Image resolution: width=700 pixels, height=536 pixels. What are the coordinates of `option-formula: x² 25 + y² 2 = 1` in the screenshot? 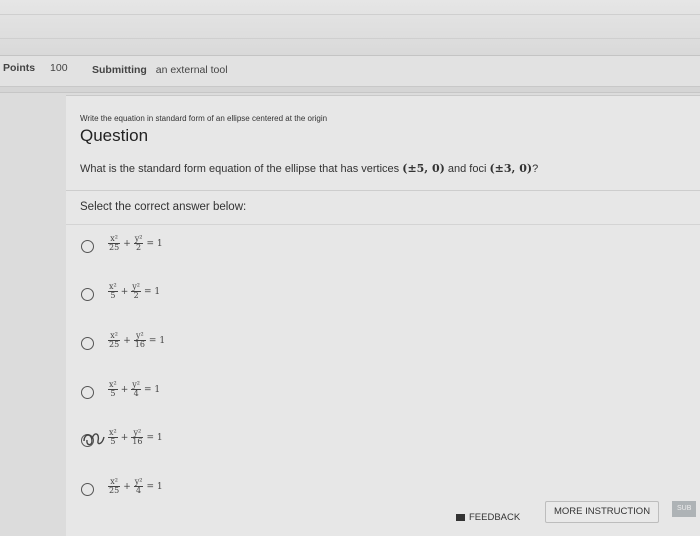 It's located at (135, 243).